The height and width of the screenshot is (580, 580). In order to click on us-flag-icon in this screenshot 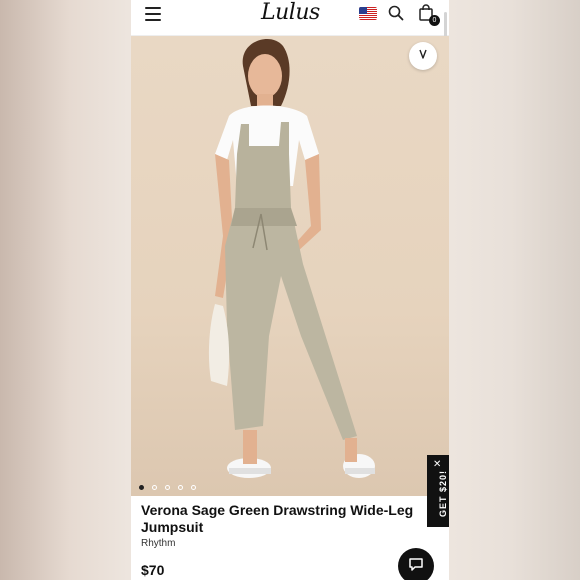, I will do `click(368, 13)`.